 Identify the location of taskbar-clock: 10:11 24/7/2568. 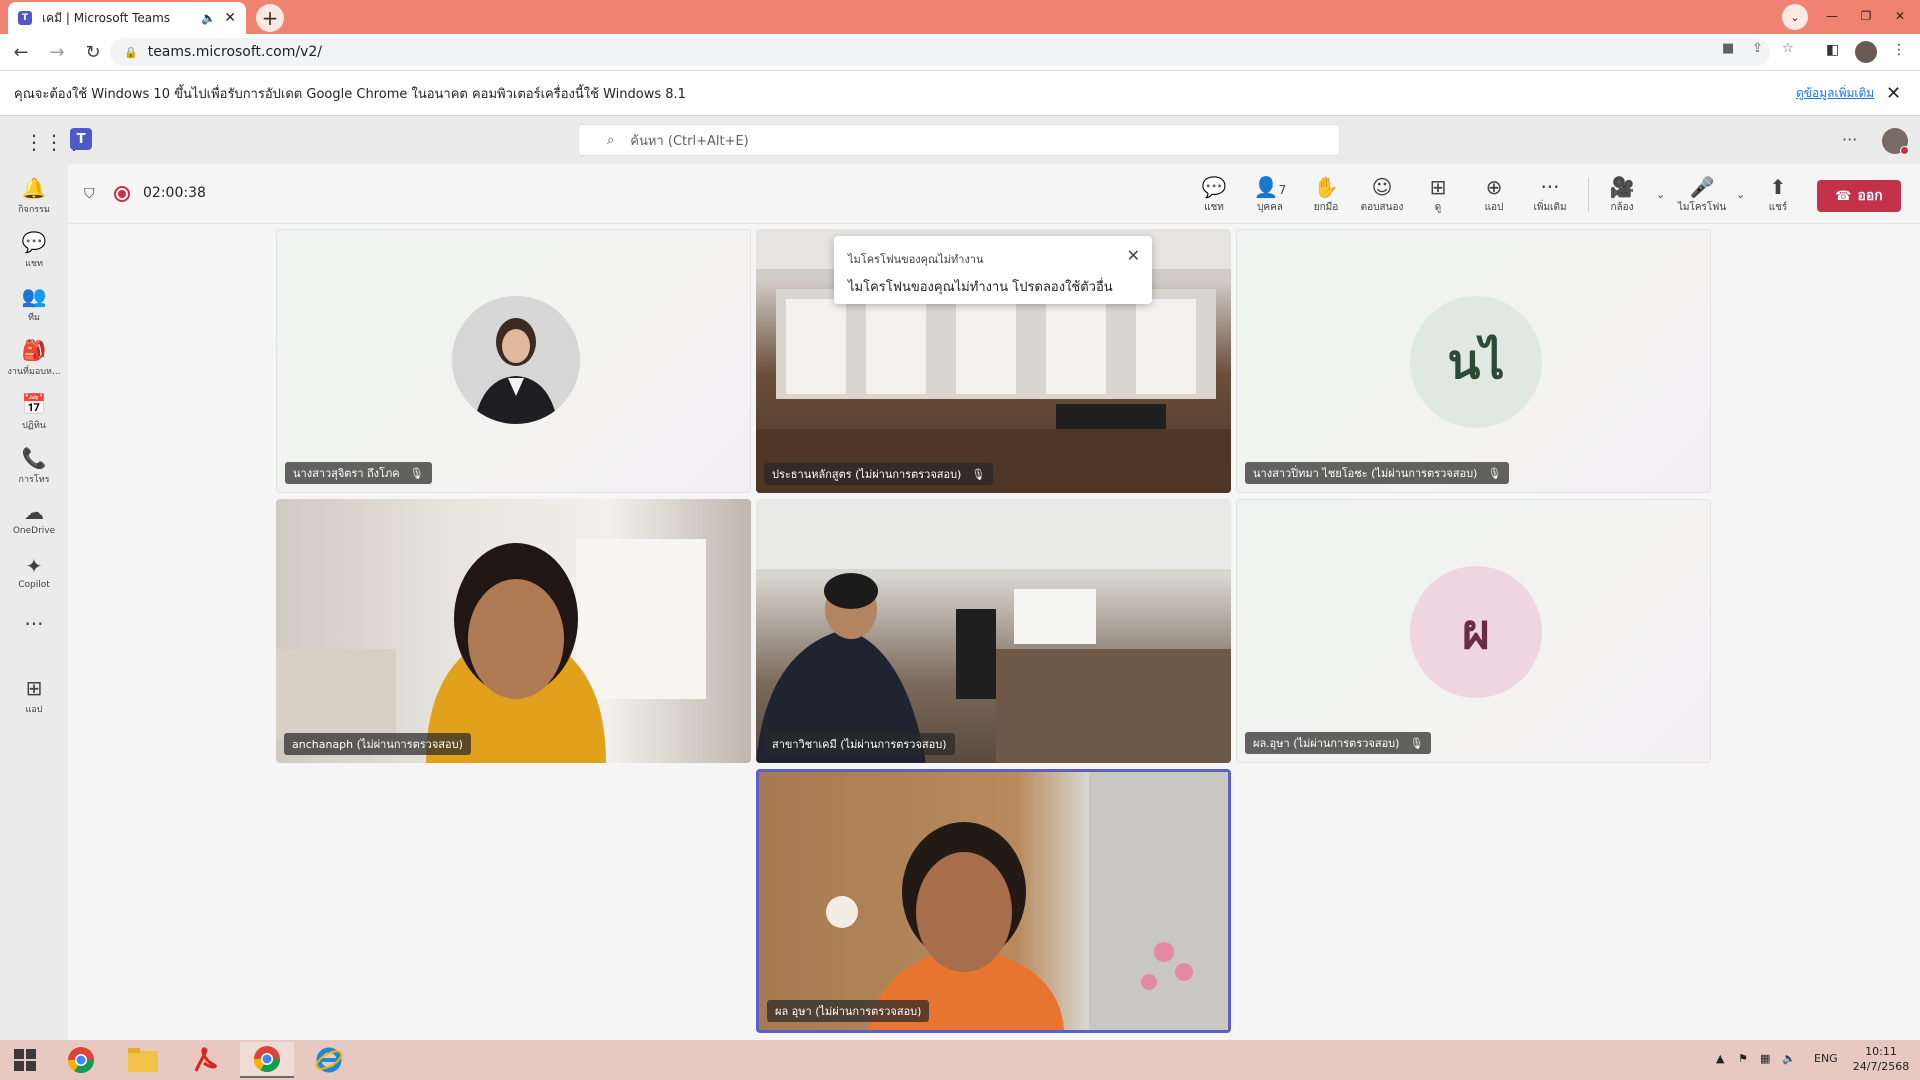
(1881, 1059).